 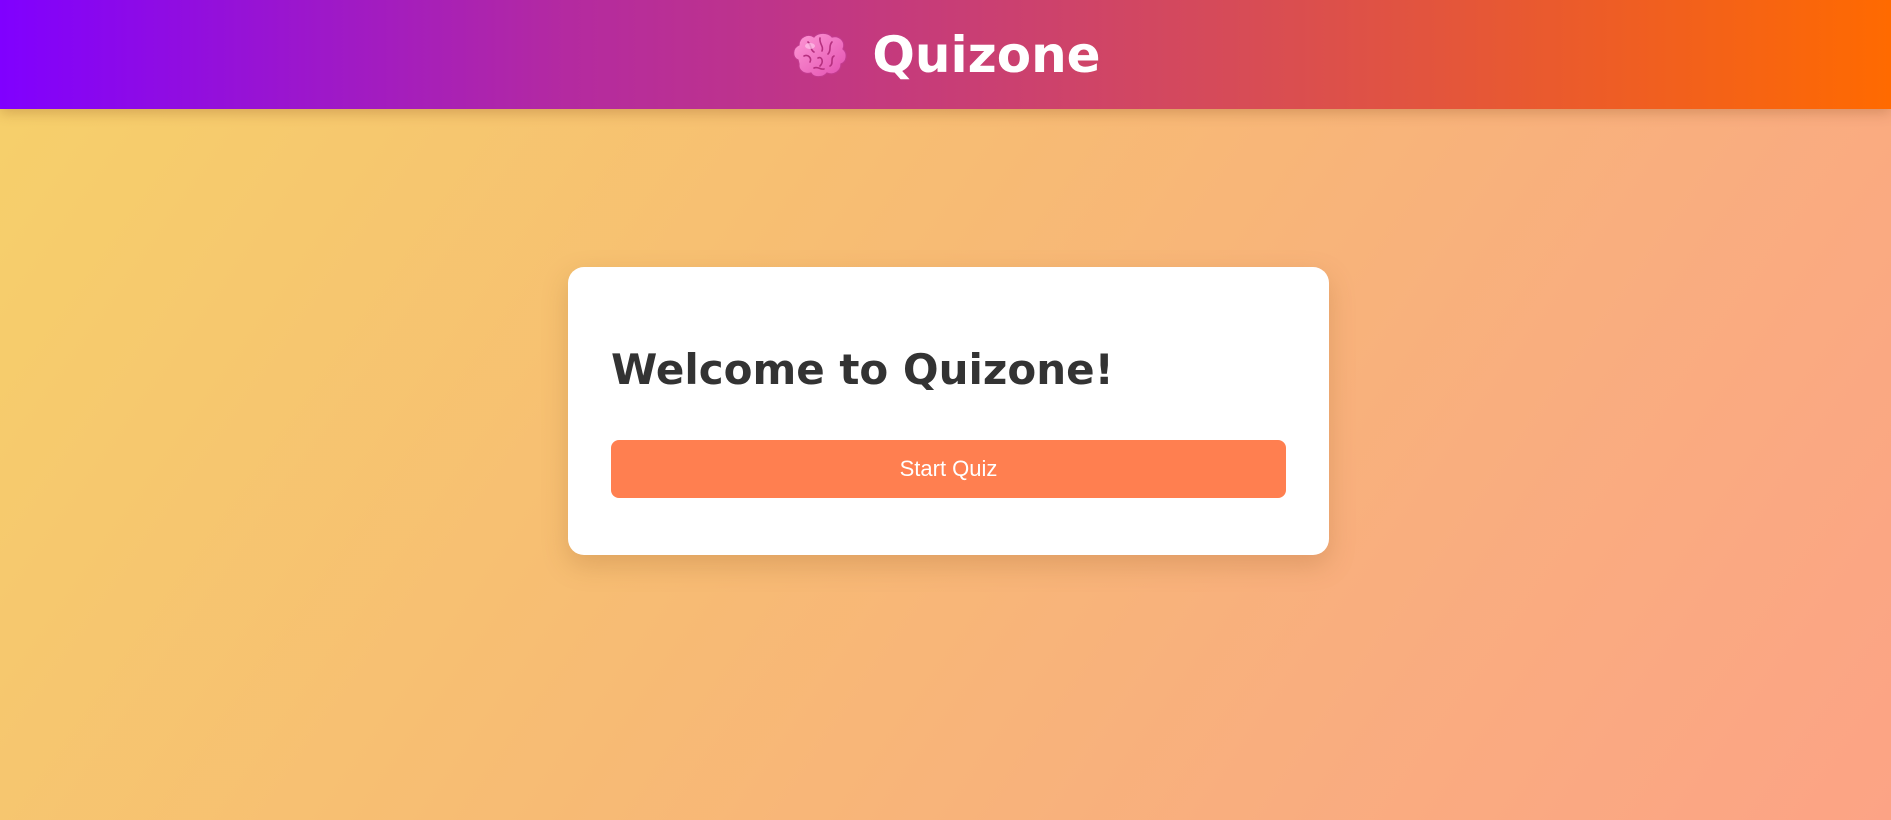 I want to click on brand-title: Quizone, so click(x=986, y=54).